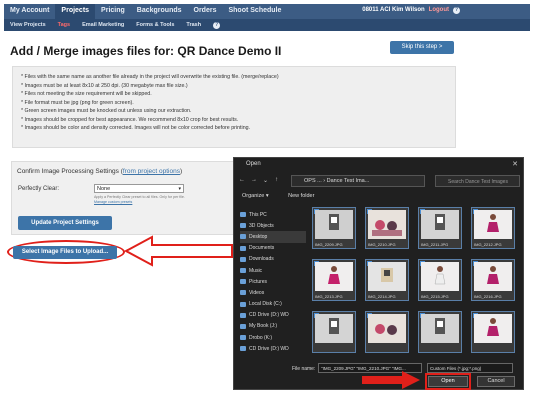  Describe the element at coordinates (391, 380) in the screenshot. I see `arrow-right-icon` at that location.